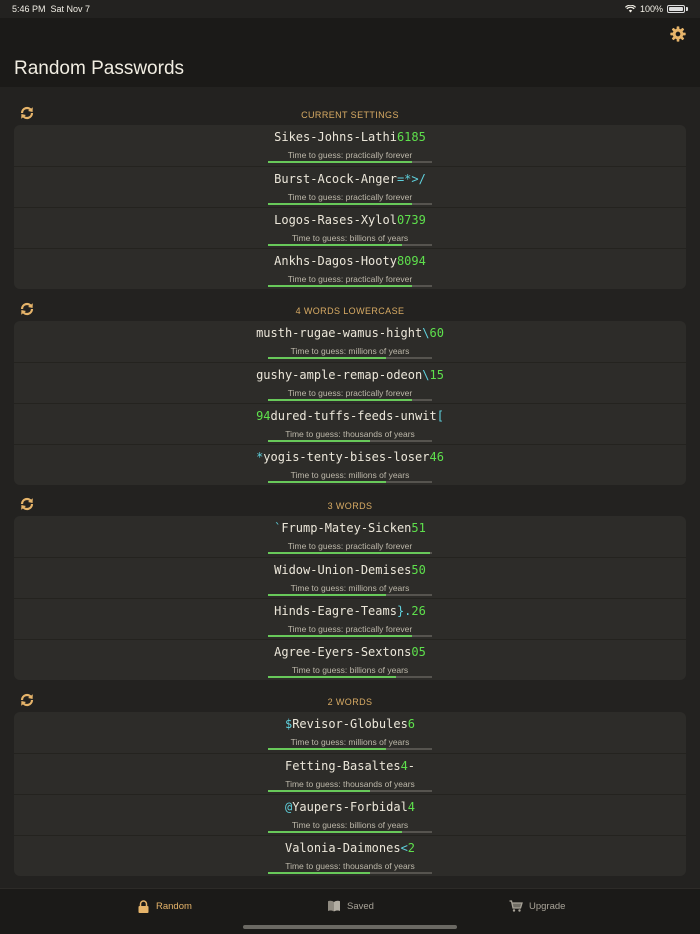 The height and width of the screenshot is (934, 700). I want to click on password-words: musth-rugae-wamus-hight, so click(339, 333).